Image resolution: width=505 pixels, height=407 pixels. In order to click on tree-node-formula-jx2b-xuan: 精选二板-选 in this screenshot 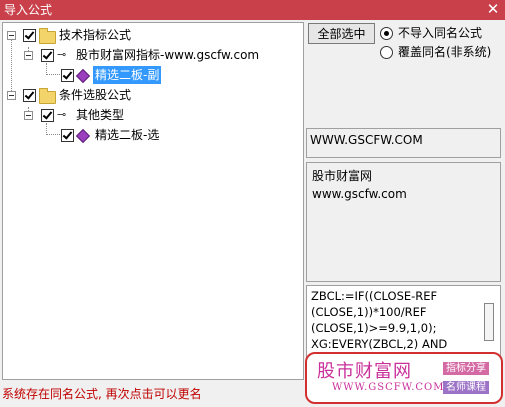, I will do `click(153, 135)`.